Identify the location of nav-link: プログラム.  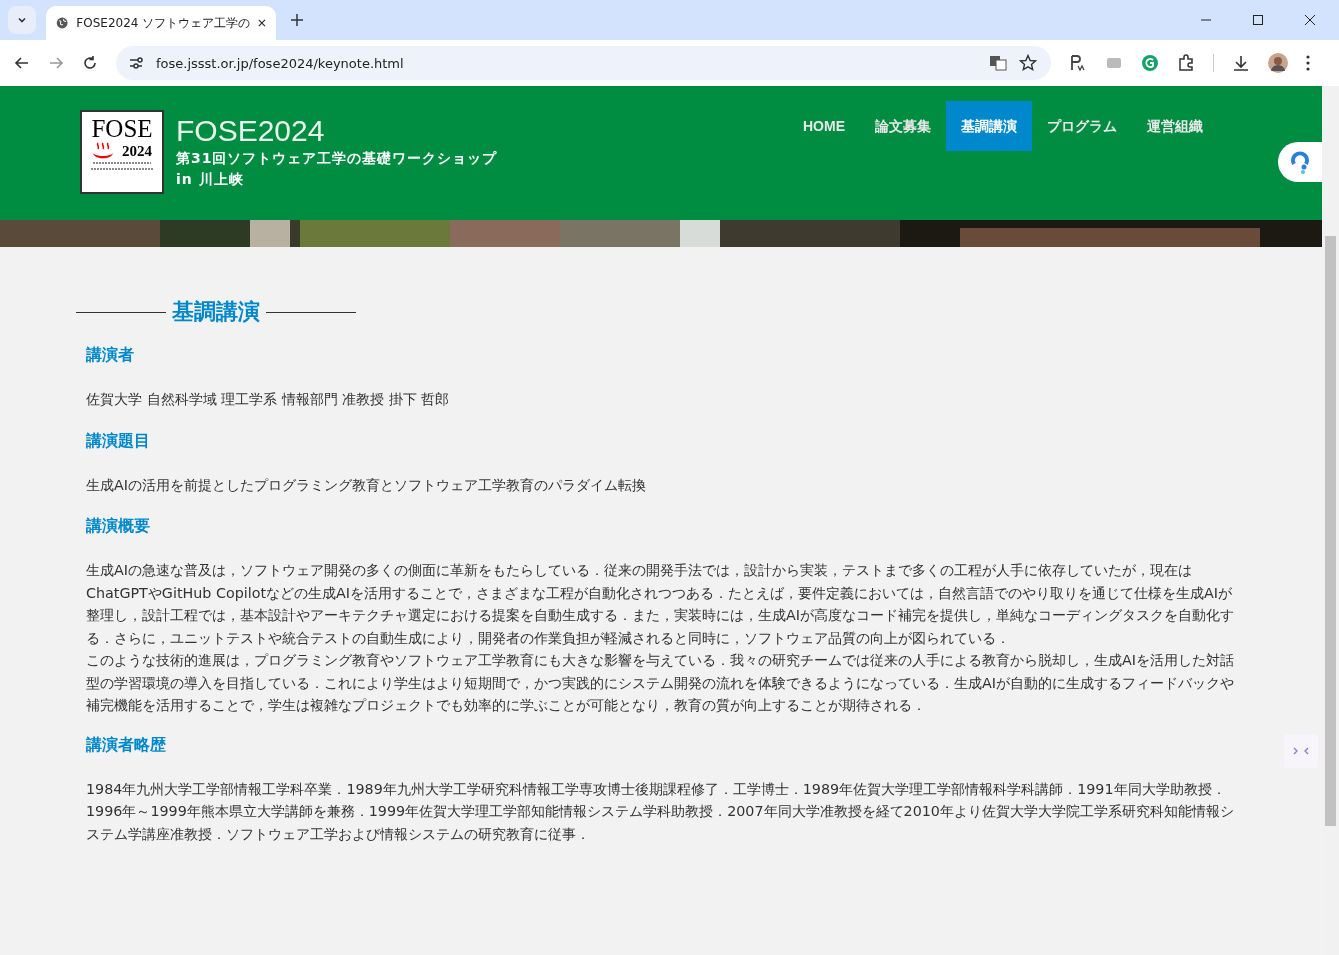
(1082, 126).